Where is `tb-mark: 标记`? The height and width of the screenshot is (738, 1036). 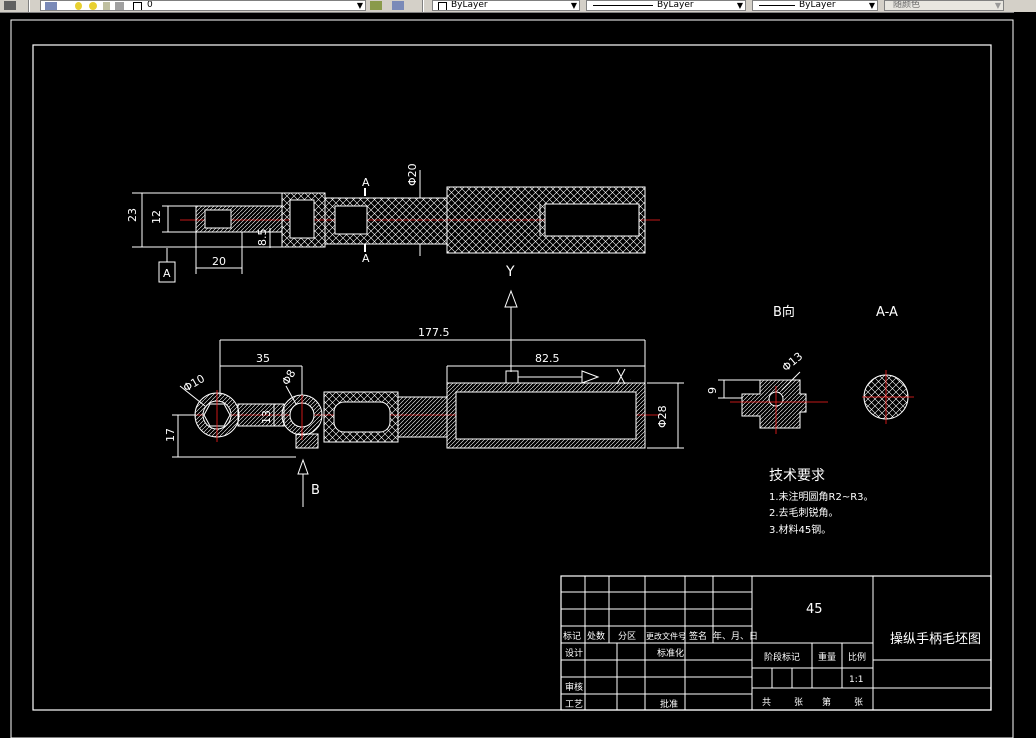
tb-mark: 标记 is located at coordinates (572, 636).